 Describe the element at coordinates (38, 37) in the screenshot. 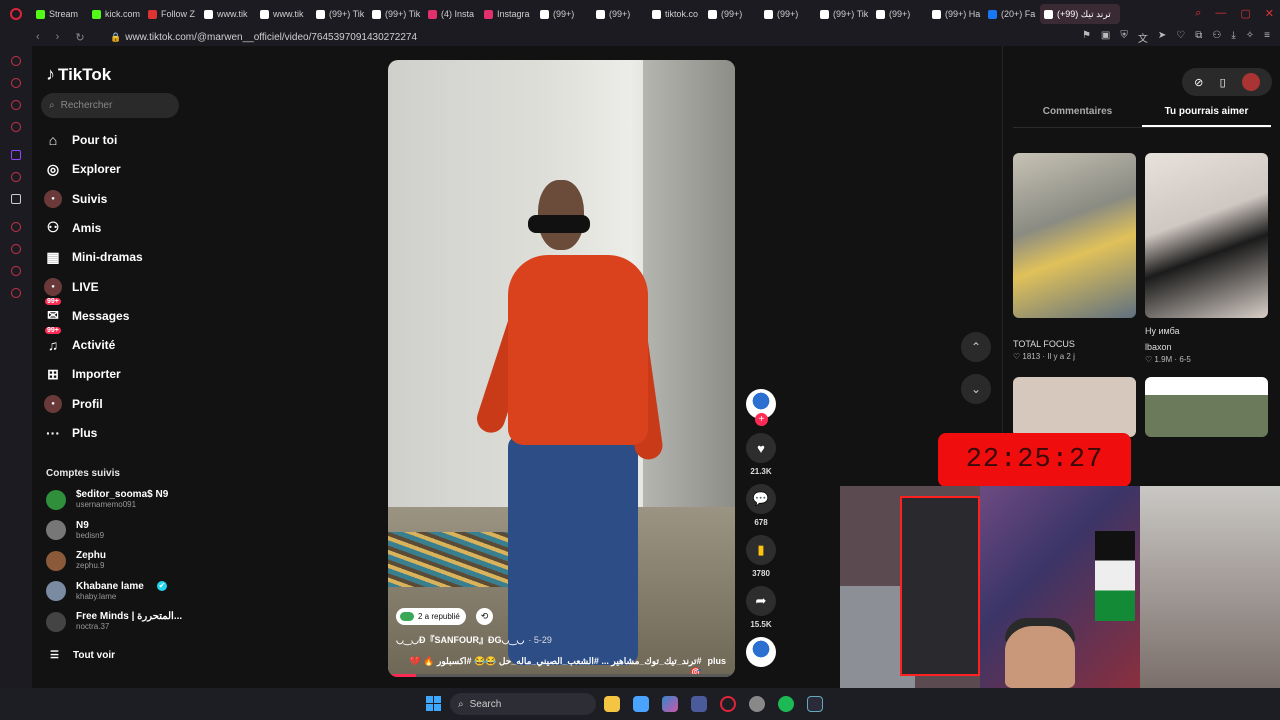

I see `back-icon: ‹` at that location.